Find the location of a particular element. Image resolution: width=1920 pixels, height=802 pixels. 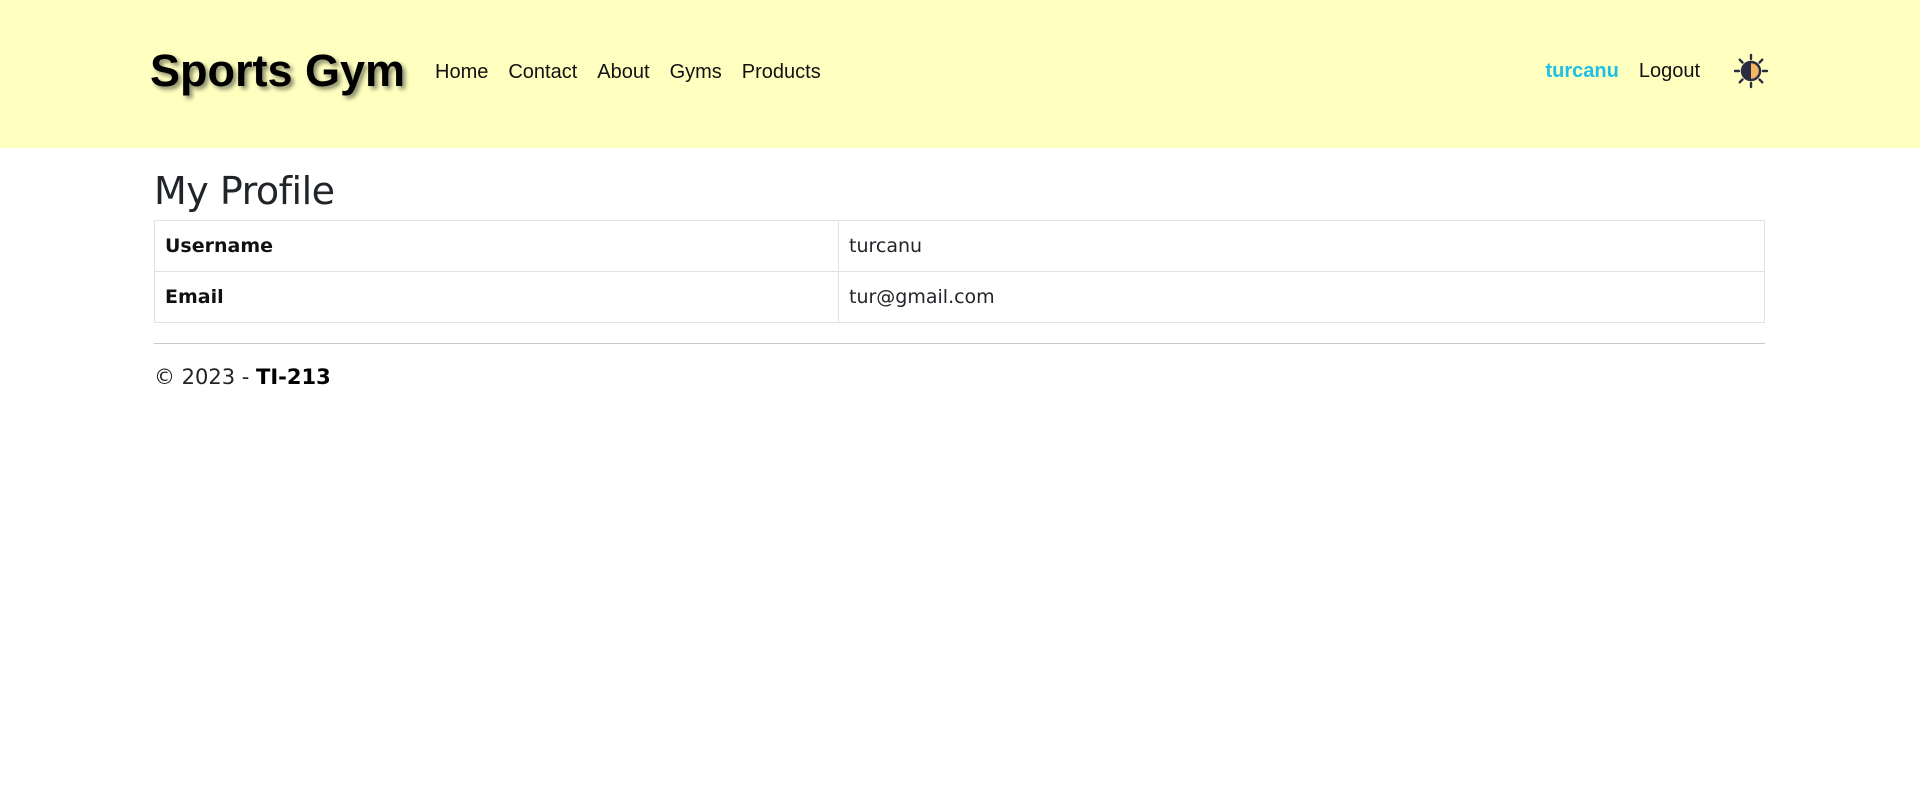

logout-link: Logout is located at coordinates (1669, 71).